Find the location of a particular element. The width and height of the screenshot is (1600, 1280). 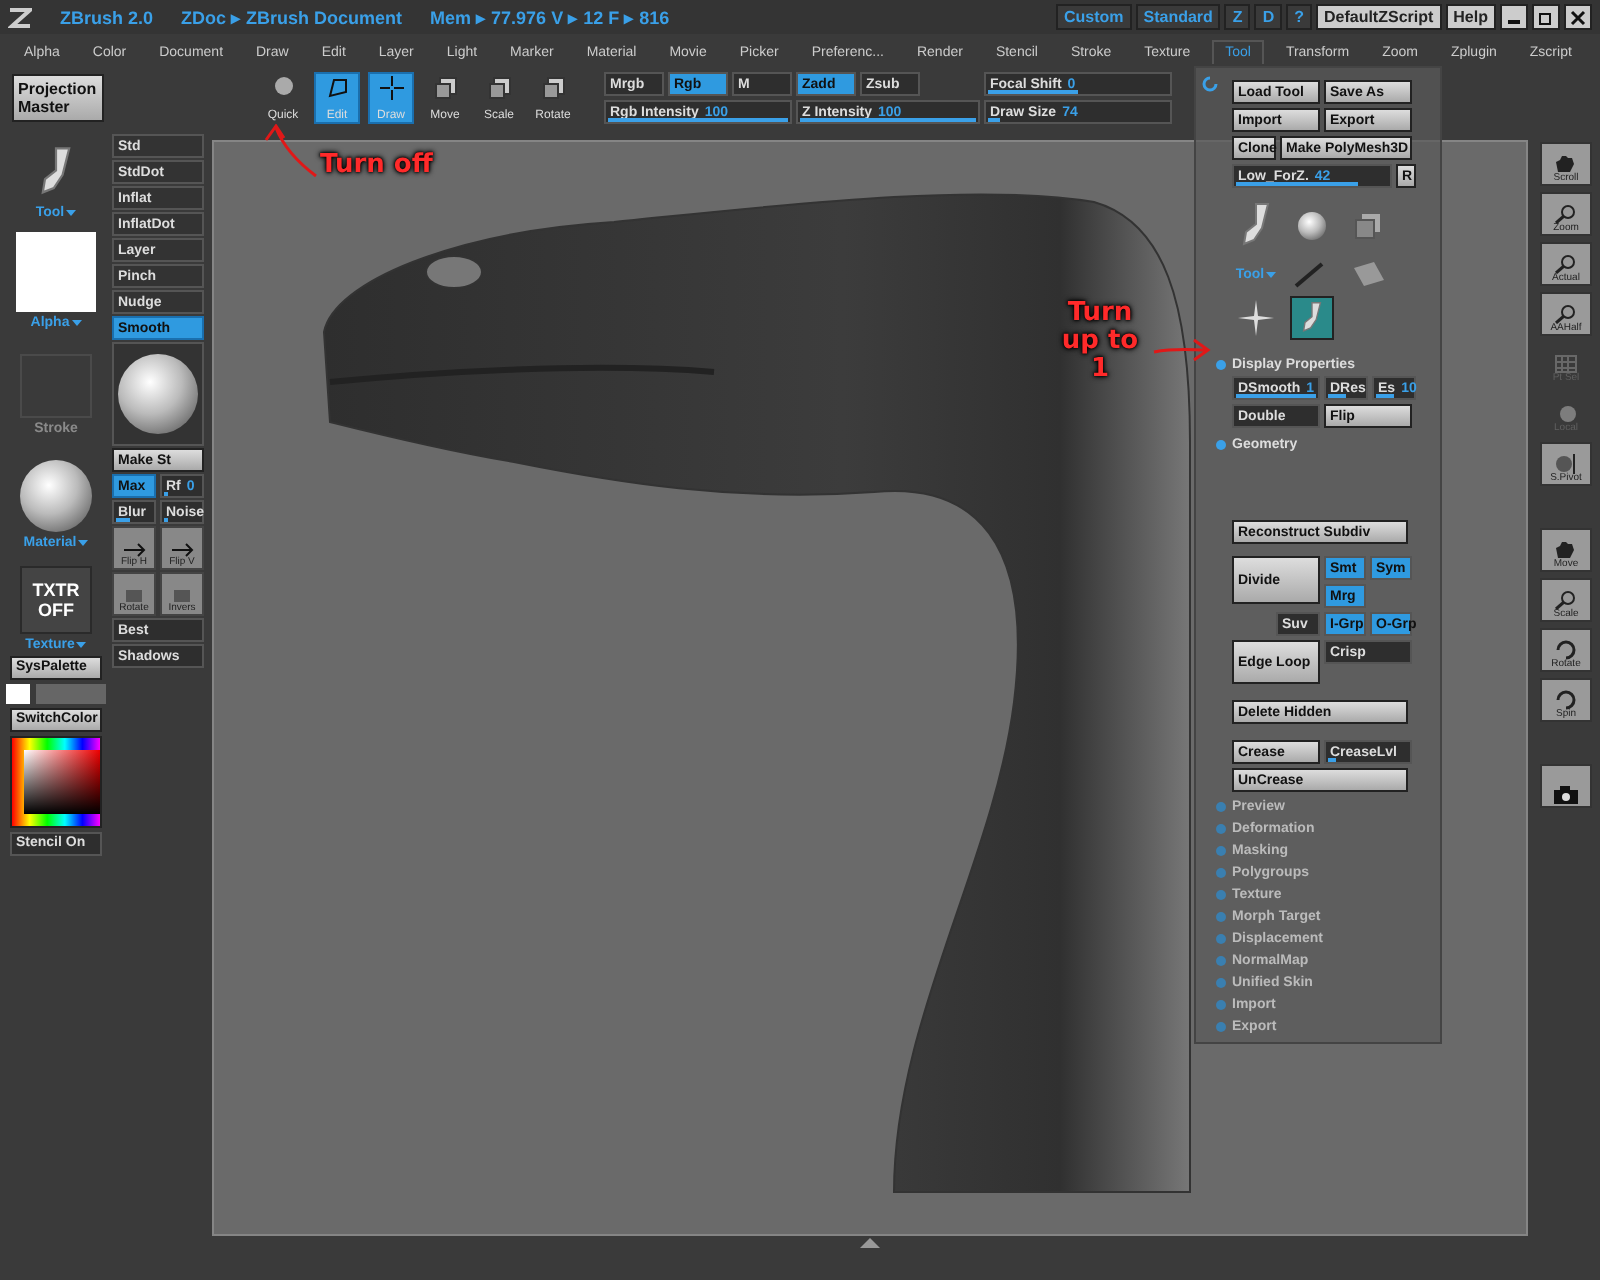

edit-icon is located at coordinates (337, 88).